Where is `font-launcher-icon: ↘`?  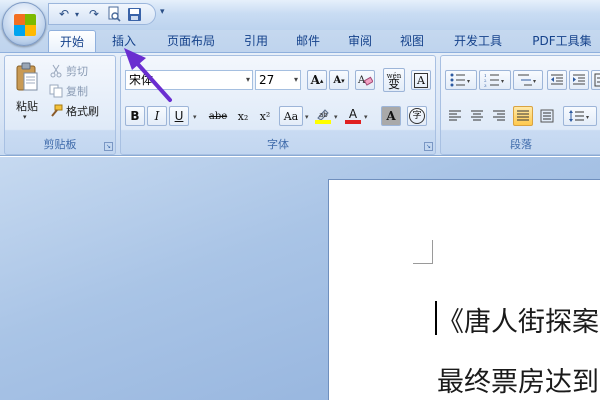
font-launcher-icon: ↘ is located at coordinates (428, 146).